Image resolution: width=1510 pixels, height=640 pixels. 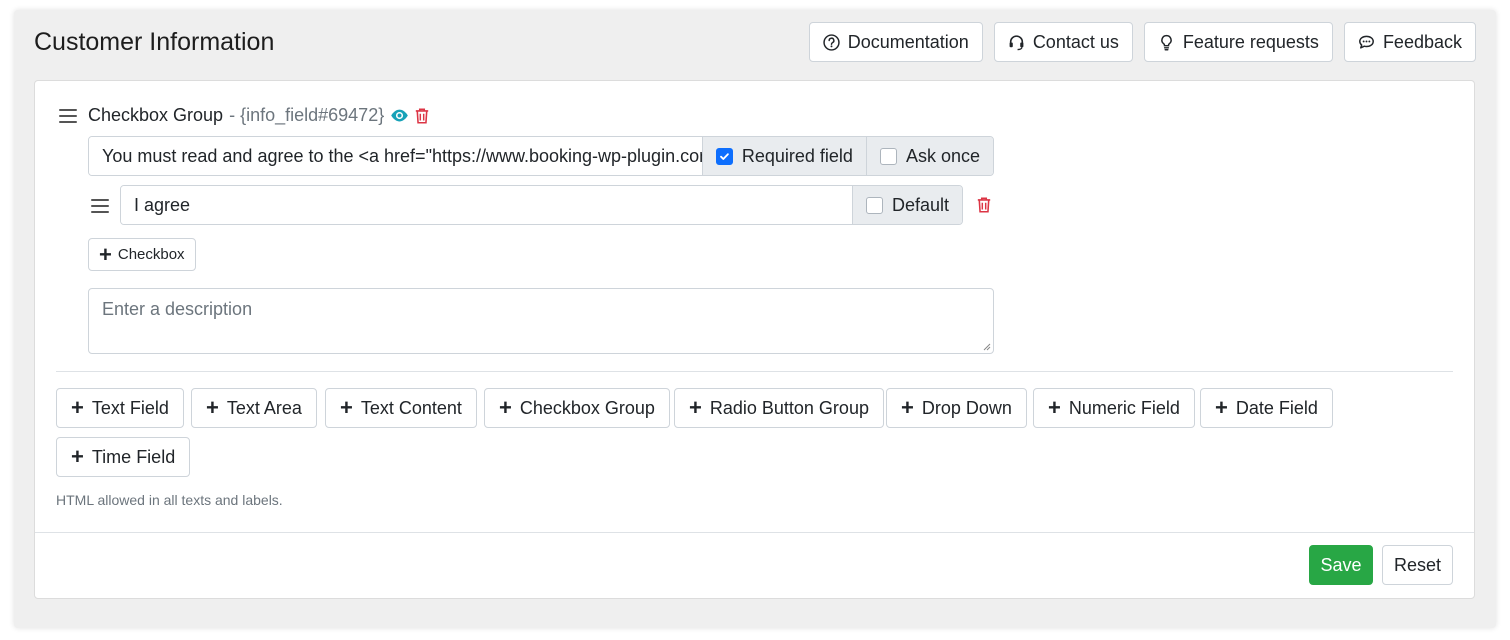 I want to click on field-drag-handle-icon, so click(x=68, y=116).